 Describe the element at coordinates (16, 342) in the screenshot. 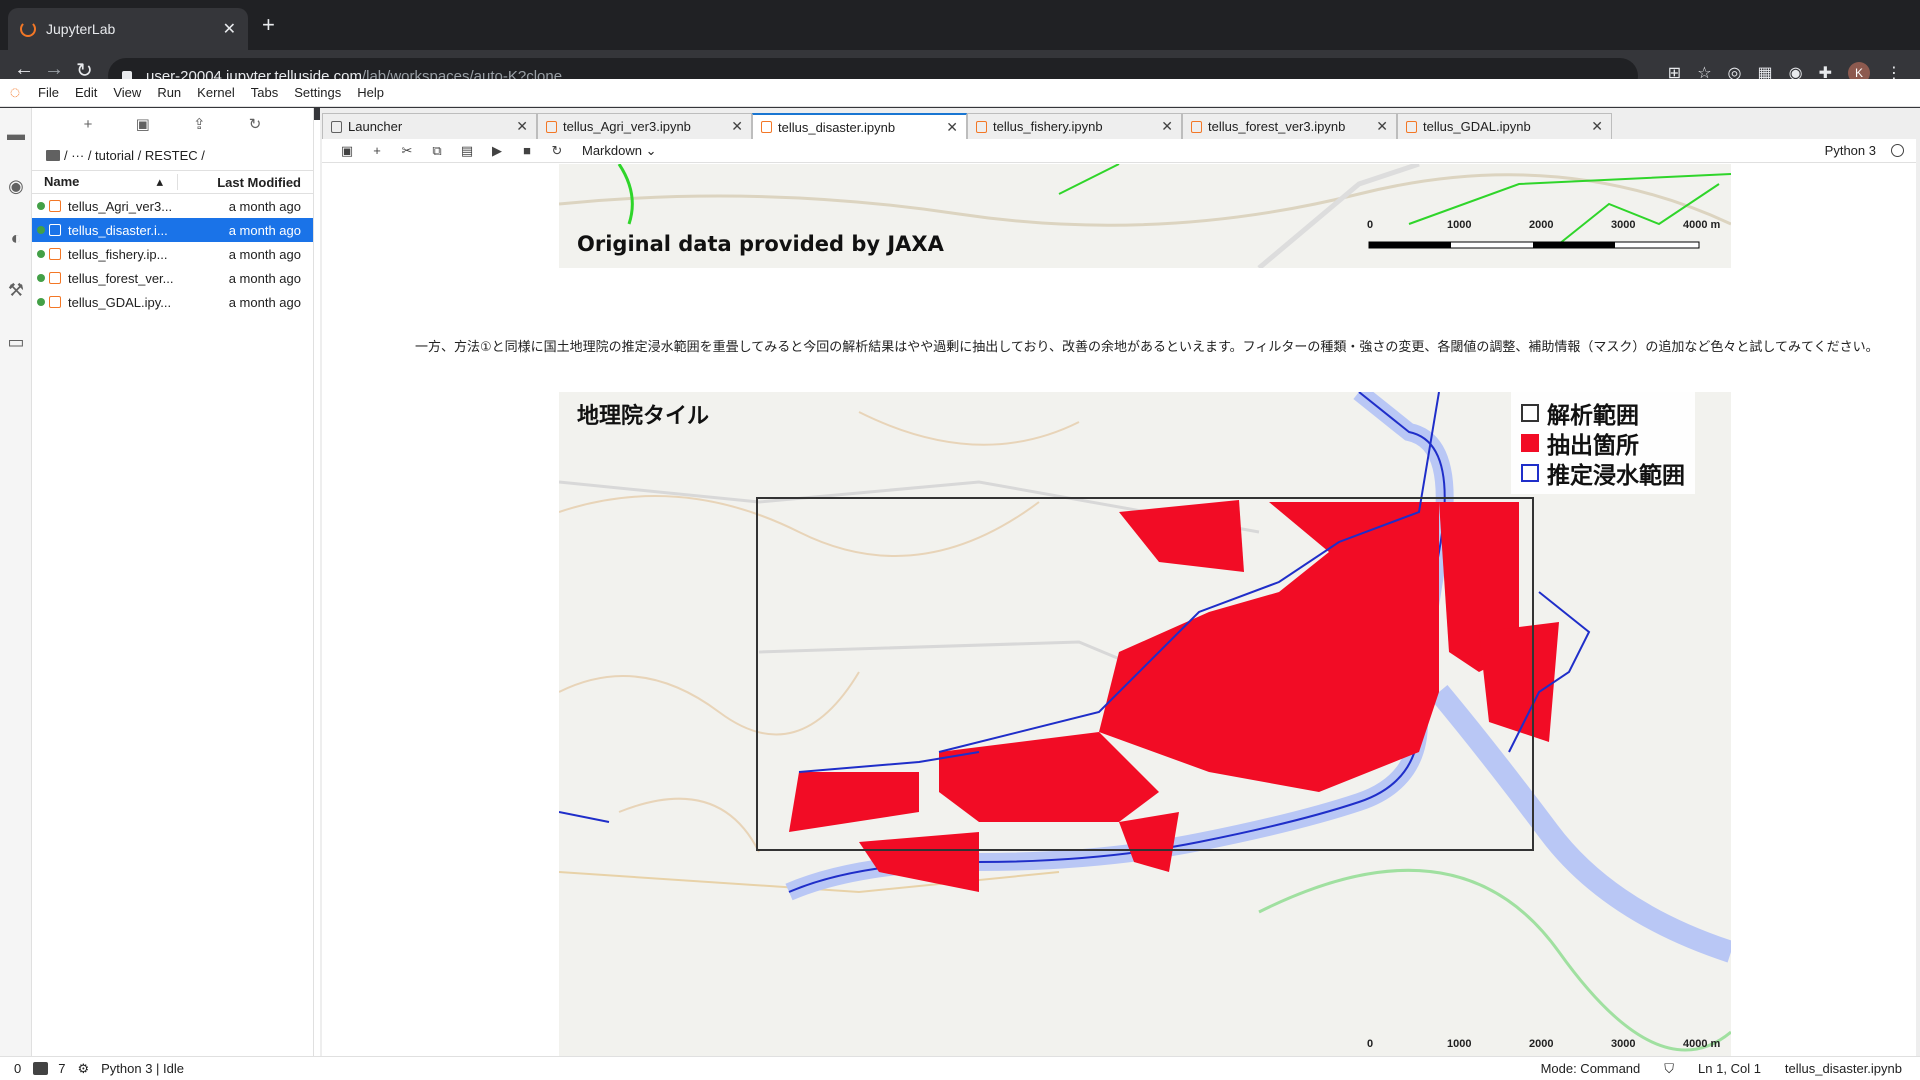

I see `tabs-icon: ▭` at that location.